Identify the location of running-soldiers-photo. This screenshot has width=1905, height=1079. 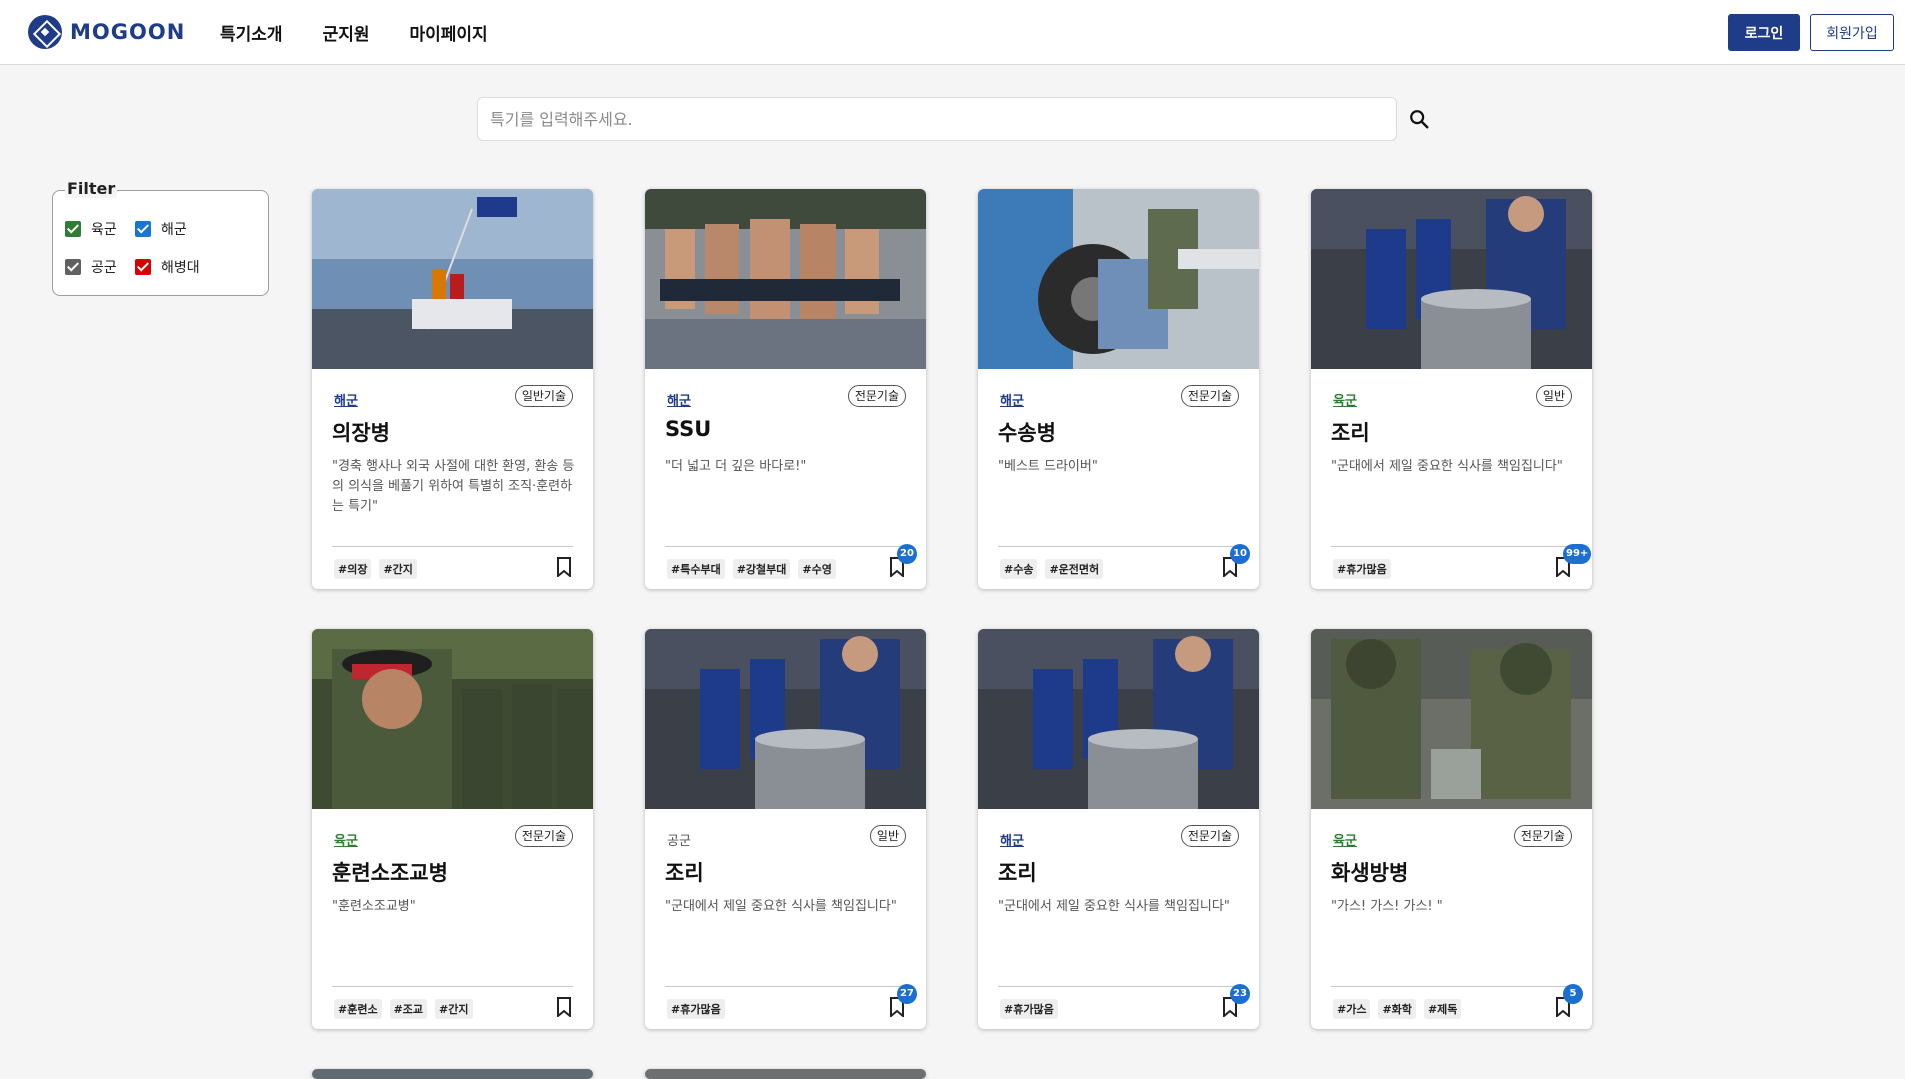
(785, 279).